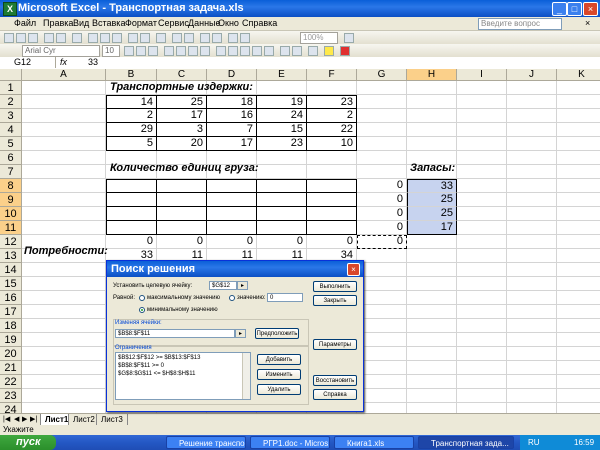 The height and width of the screenshot is (450, 600). What do you see at coordinates (133, 38) in the screenshot?
I see `undo-icon` at bounding box center [133, 38].